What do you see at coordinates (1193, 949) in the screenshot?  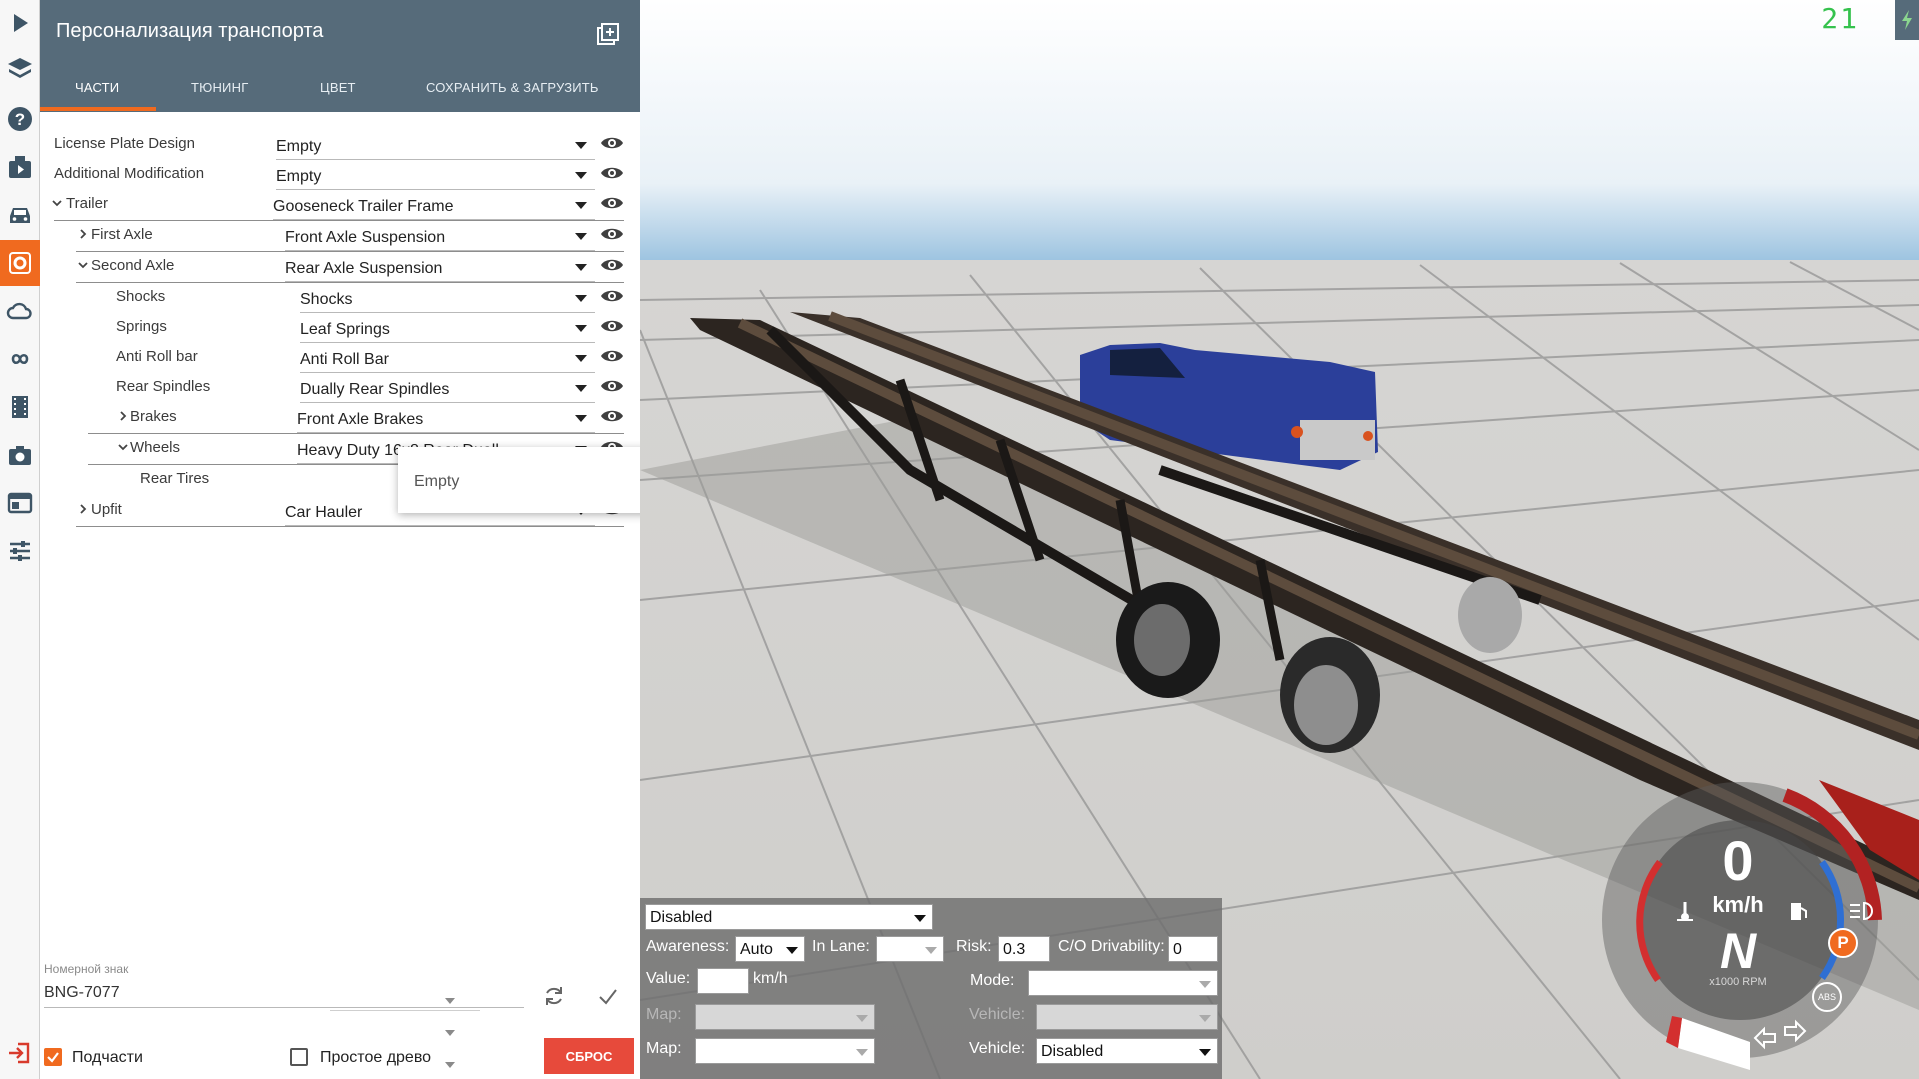 I see `drivability-input: 0` at bounding box center [1193, 949].